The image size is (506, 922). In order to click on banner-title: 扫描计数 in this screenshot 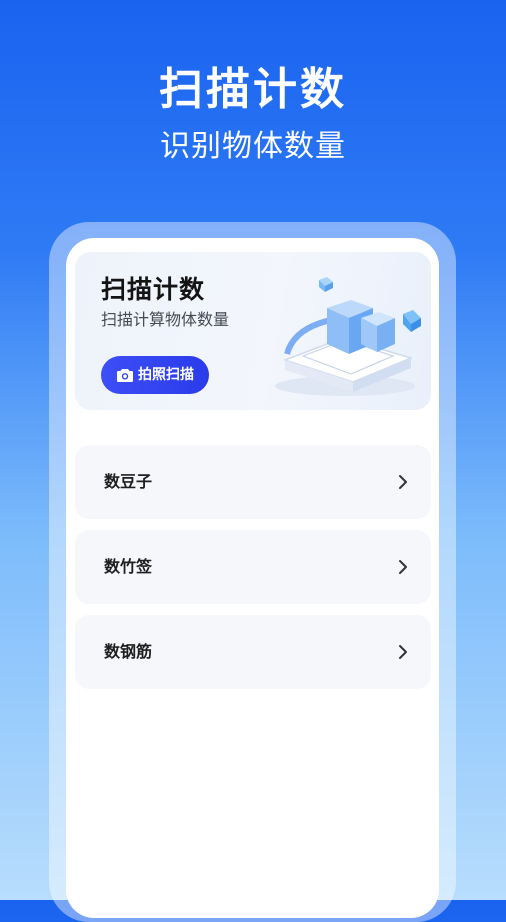, I will do `click(153, 289)`.